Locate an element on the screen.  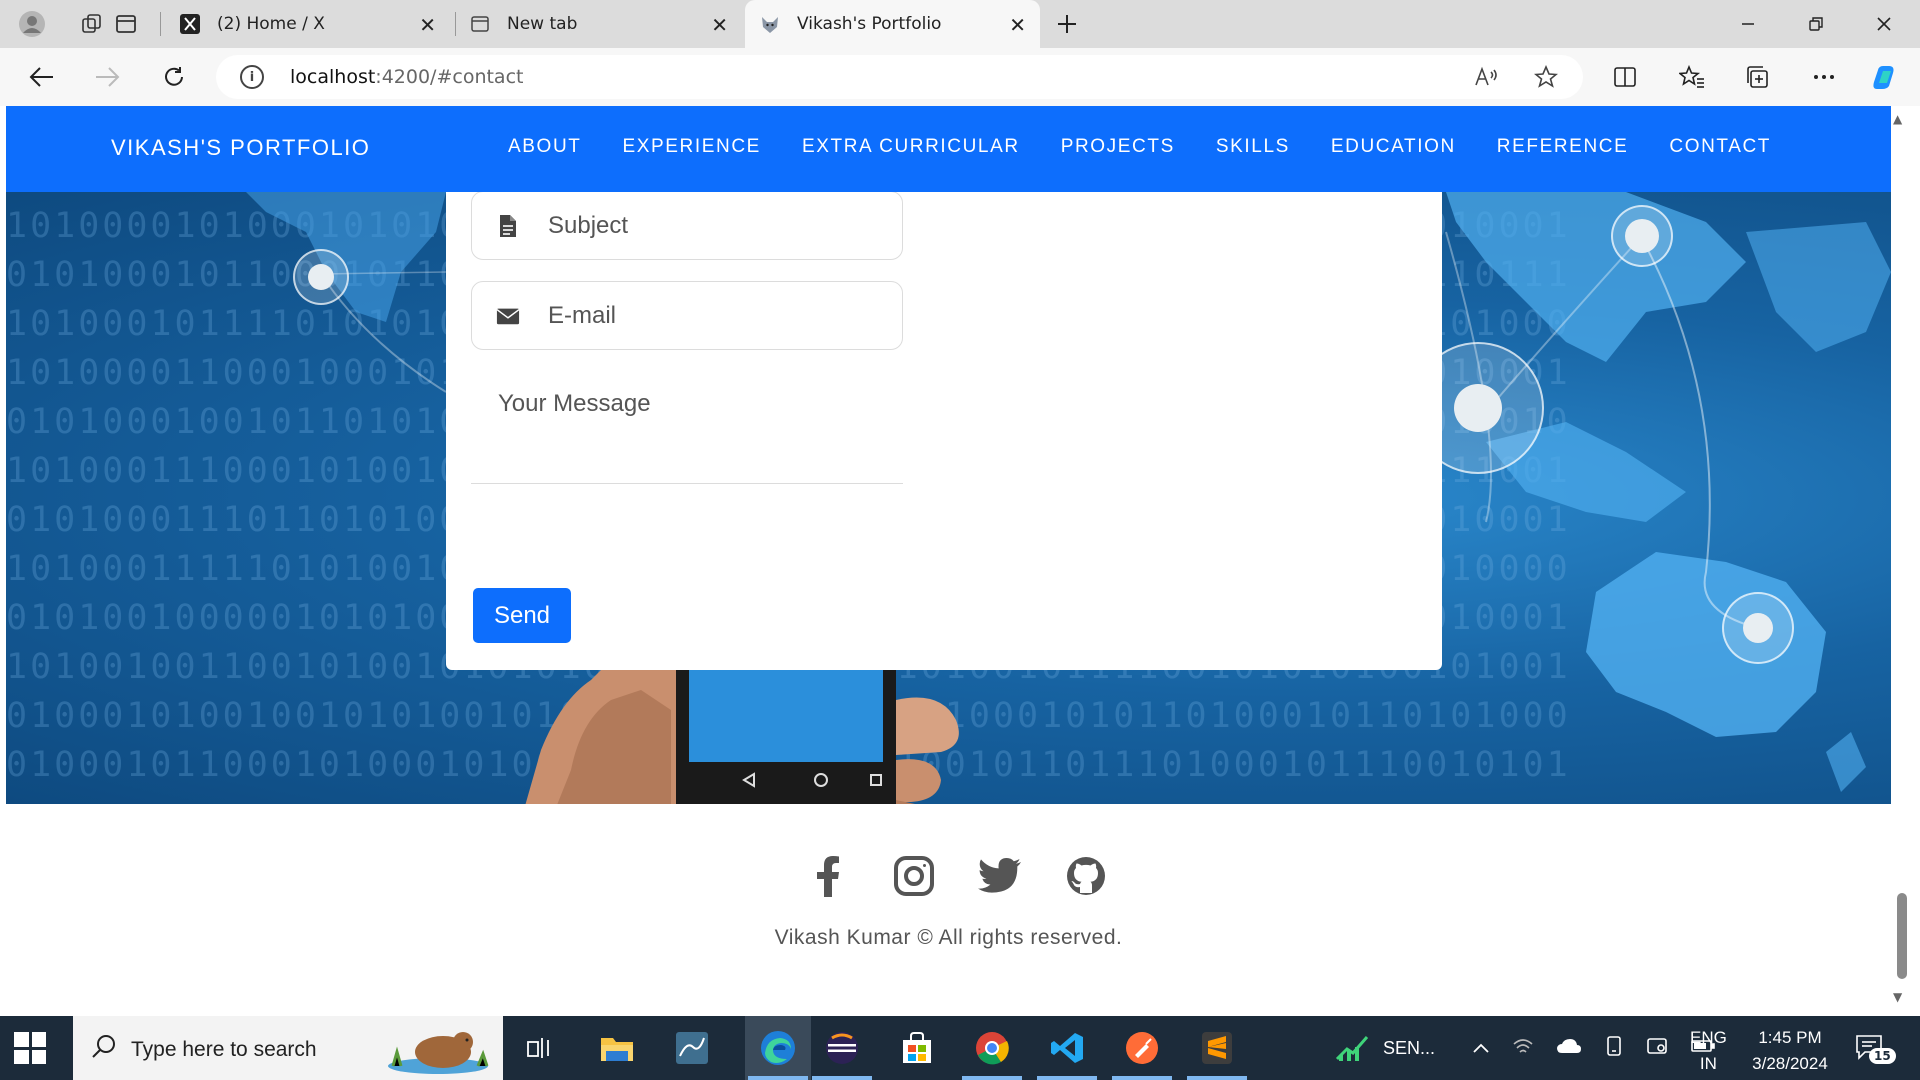
tab-new-tab: New tab ✕ is located at coordinates (598, 24).